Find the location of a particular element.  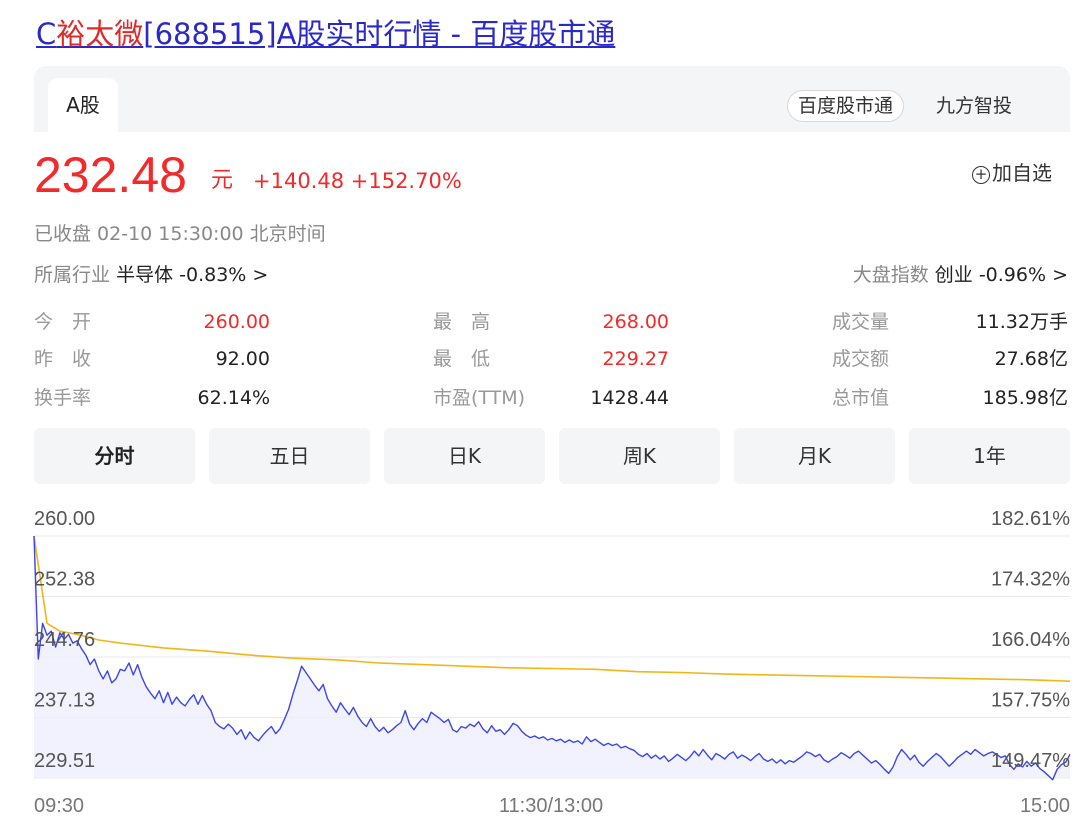

stat-label: 换手率 is located at coordinates (63, 398).